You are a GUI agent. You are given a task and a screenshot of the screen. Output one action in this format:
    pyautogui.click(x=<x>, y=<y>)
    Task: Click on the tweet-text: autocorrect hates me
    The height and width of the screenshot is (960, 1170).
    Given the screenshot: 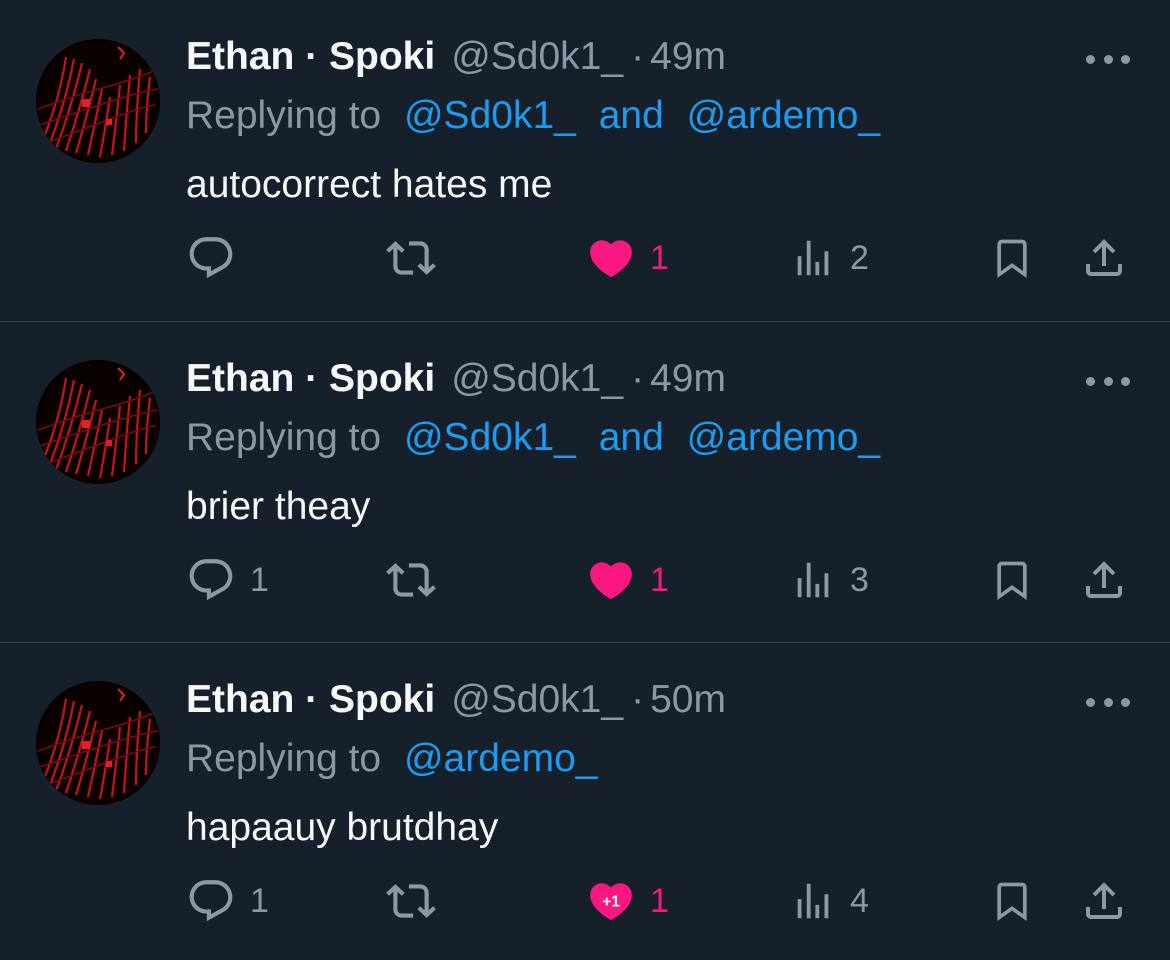 What is the action you would take?
    pyautogui.click(x=369, y=184)
    